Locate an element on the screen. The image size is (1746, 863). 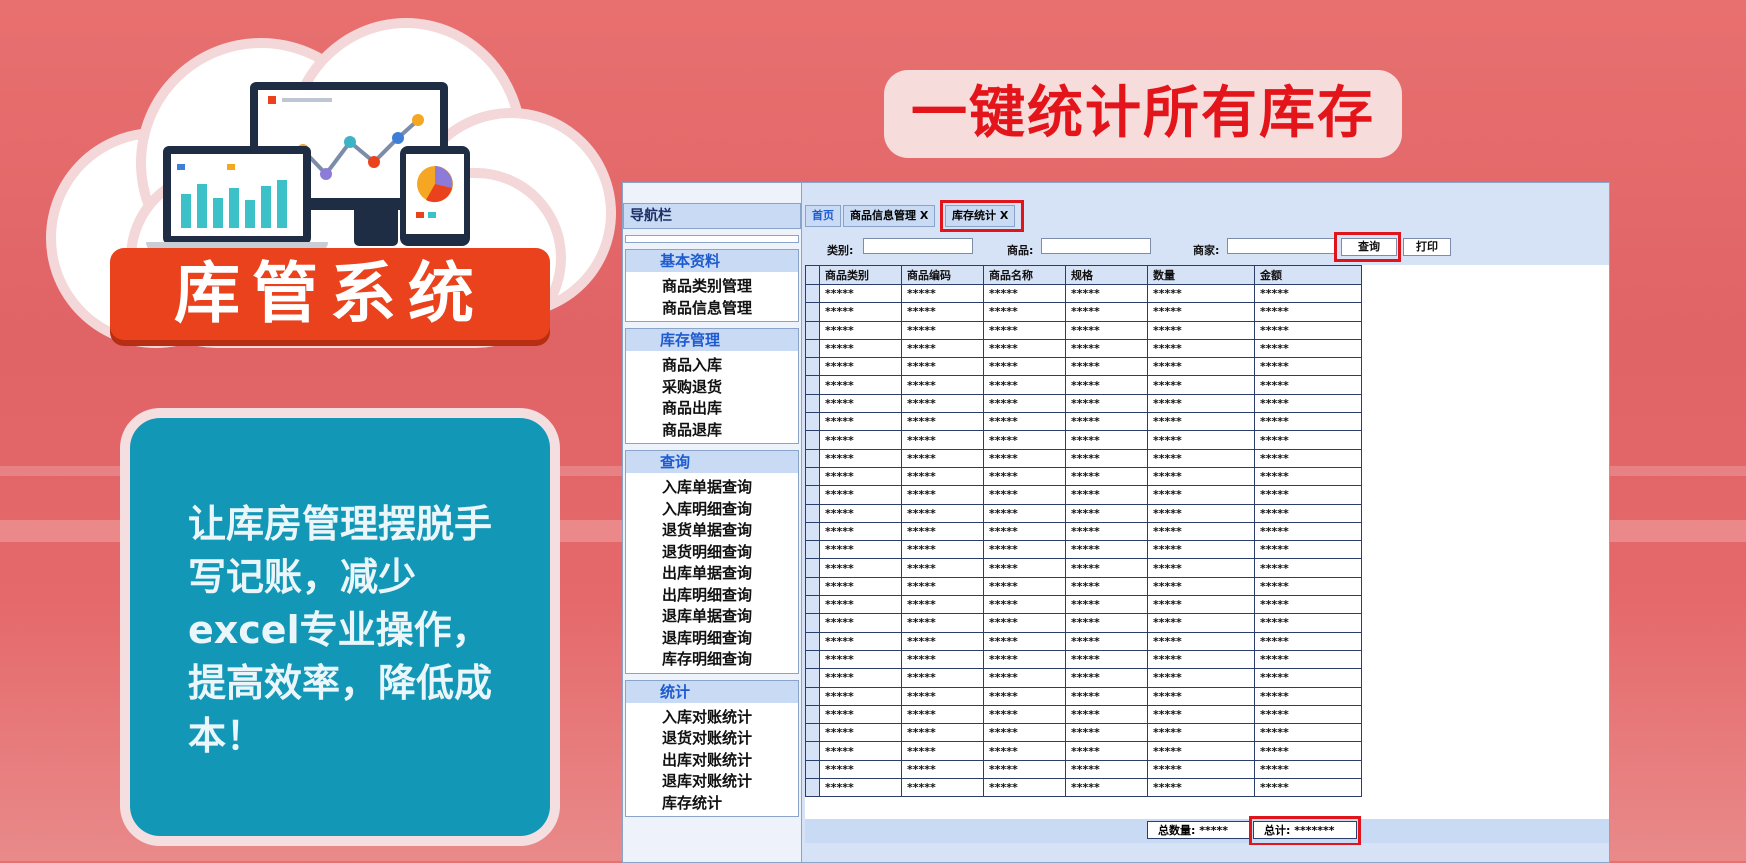
category-input is located at coordinates (918, 246).